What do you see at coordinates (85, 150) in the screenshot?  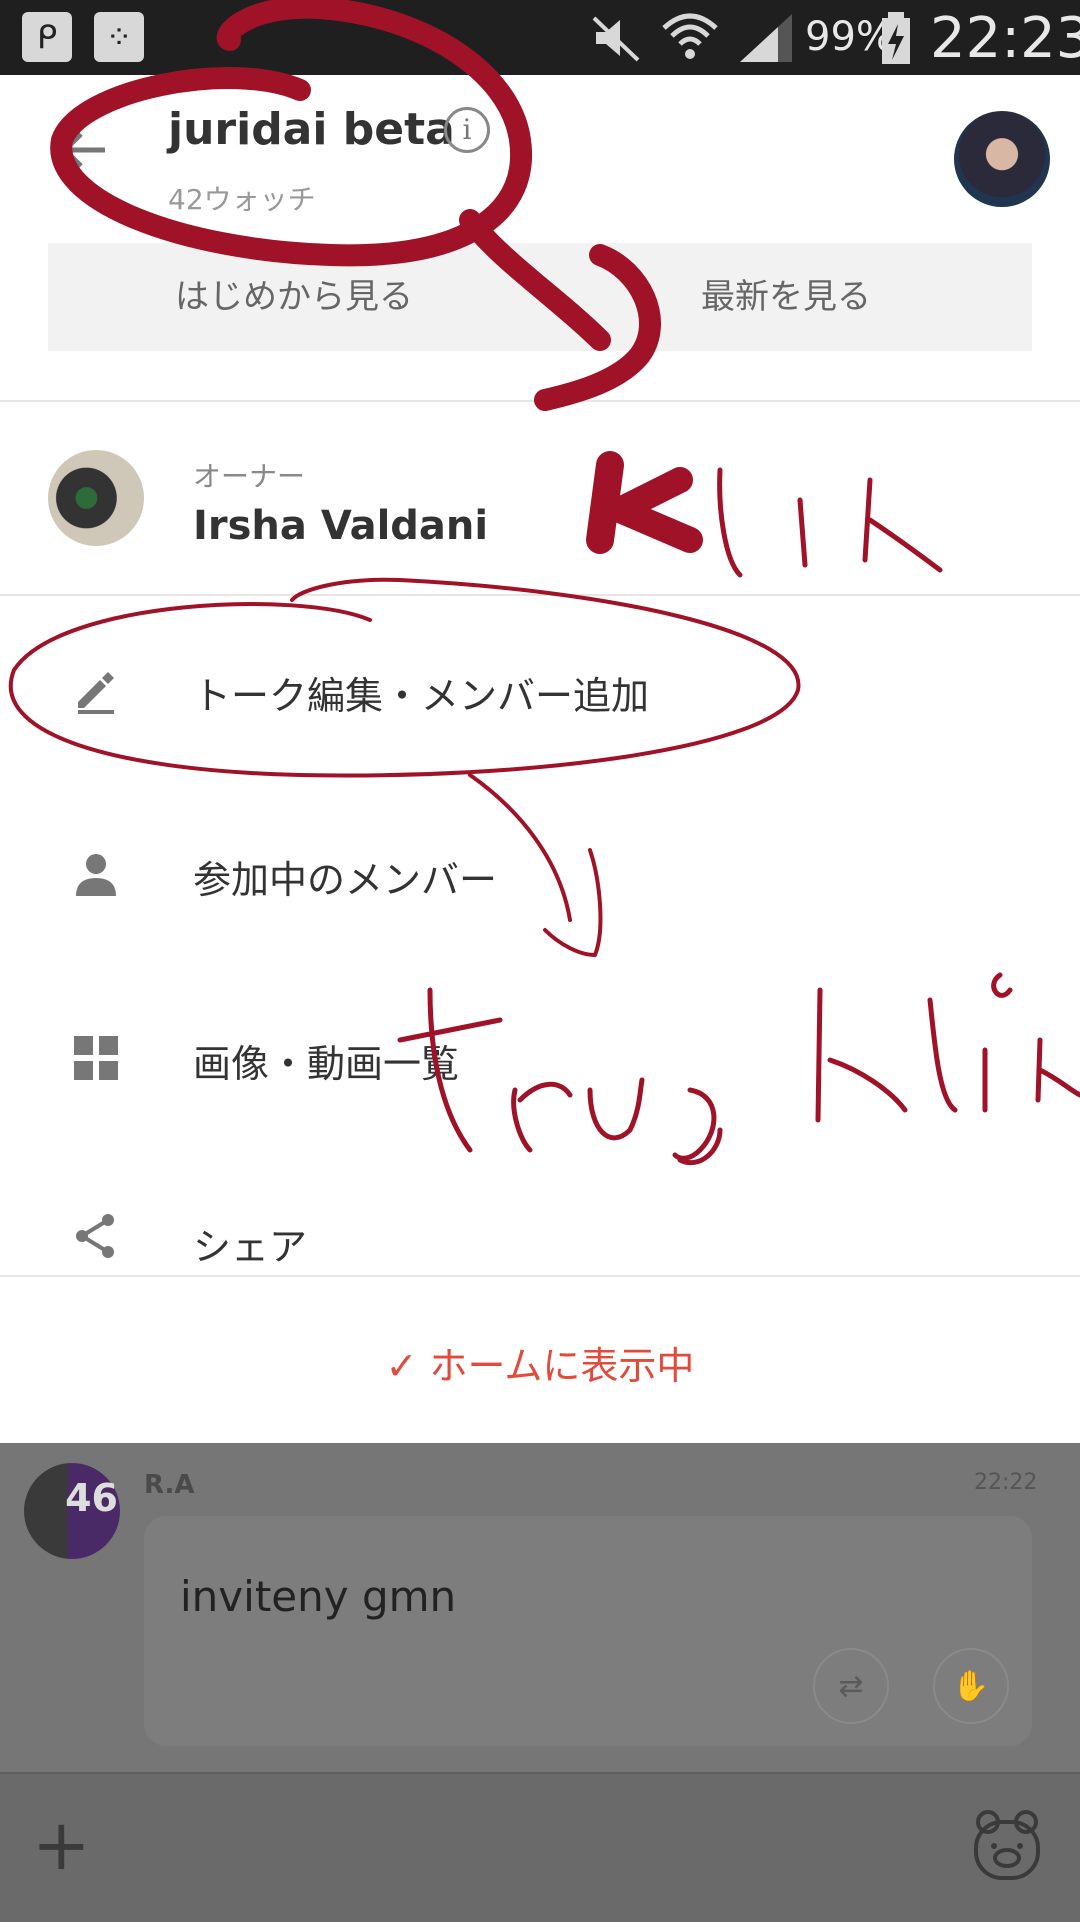 I see `back-arrow-icon` at bounding box center [85, 150].